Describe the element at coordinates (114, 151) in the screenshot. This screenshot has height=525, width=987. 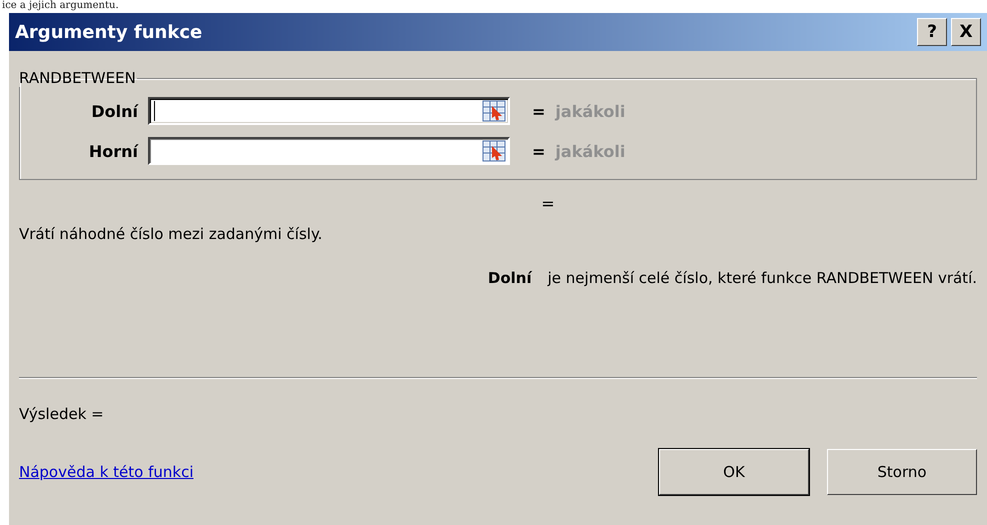
I see `argument-label: Horní` at that location.